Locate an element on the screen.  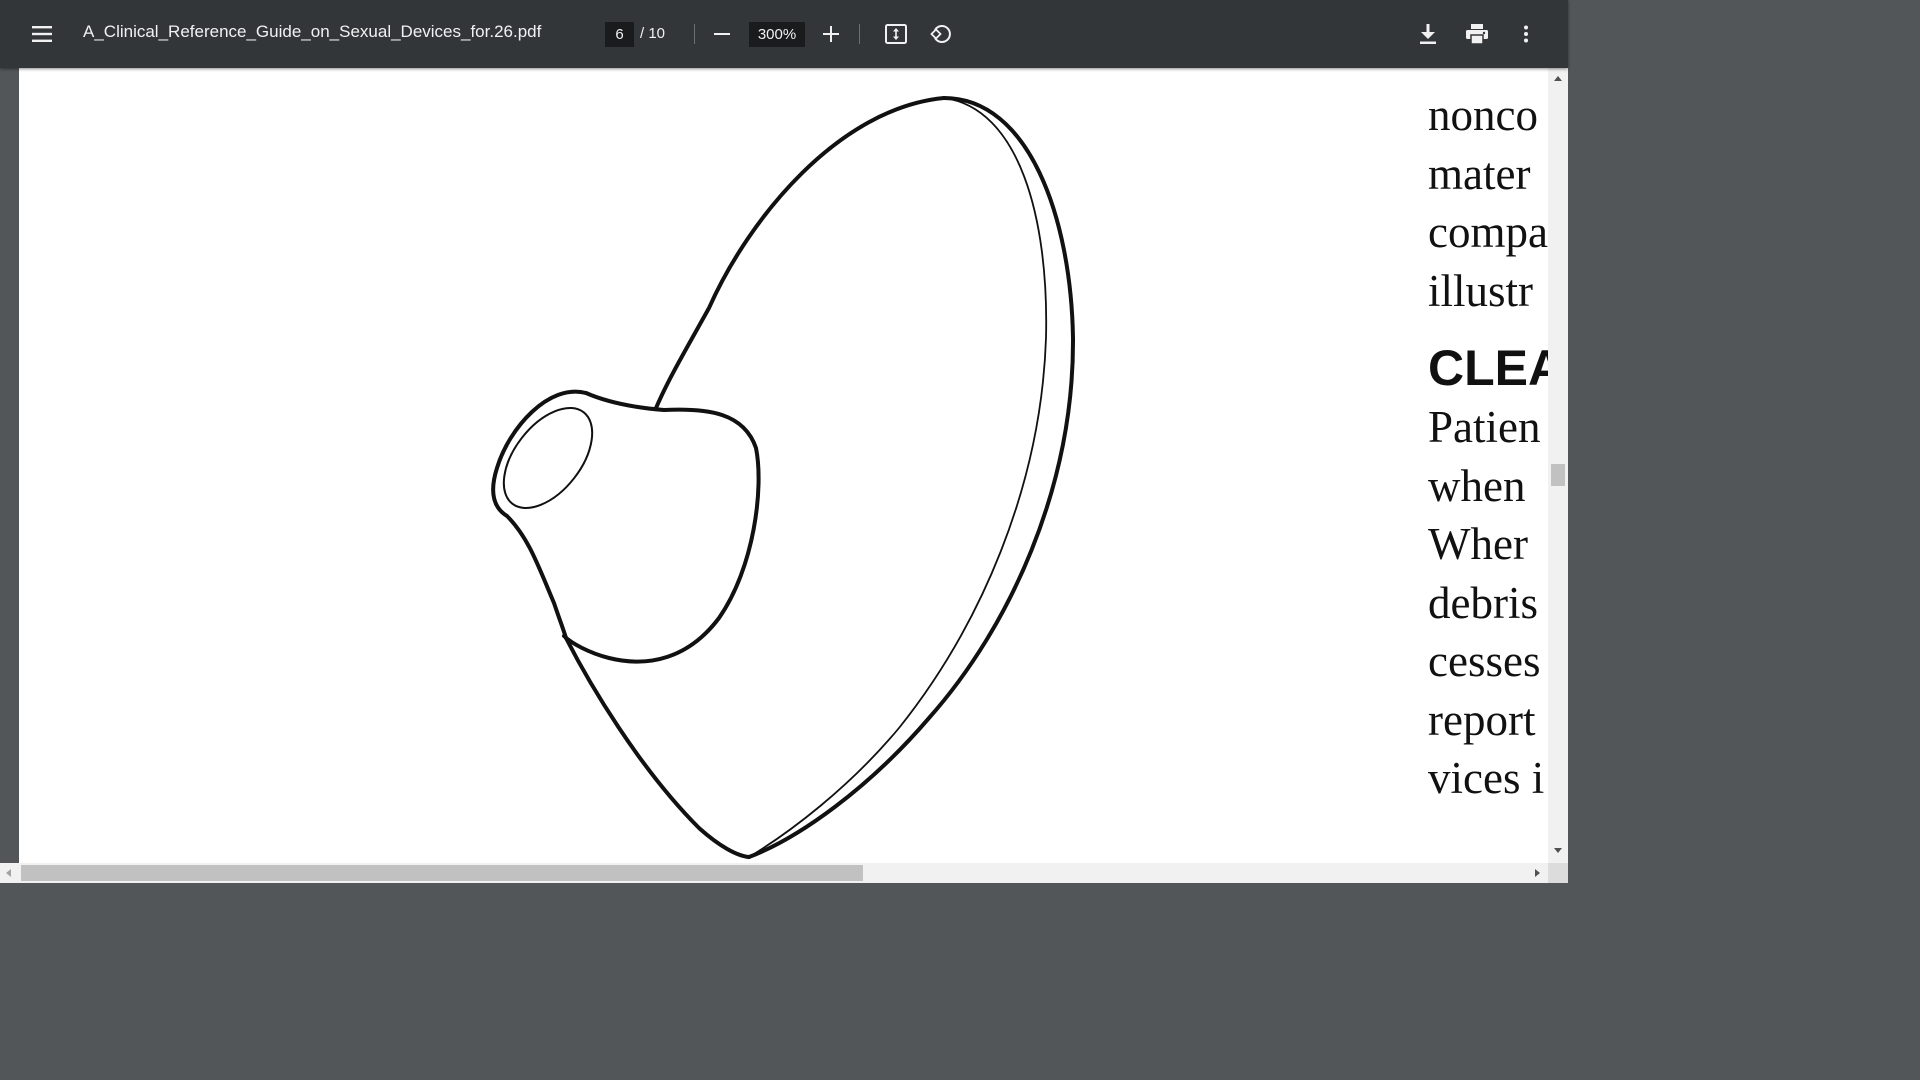
scroll-up-arrow-icon is located at coordinates (1558, 78).